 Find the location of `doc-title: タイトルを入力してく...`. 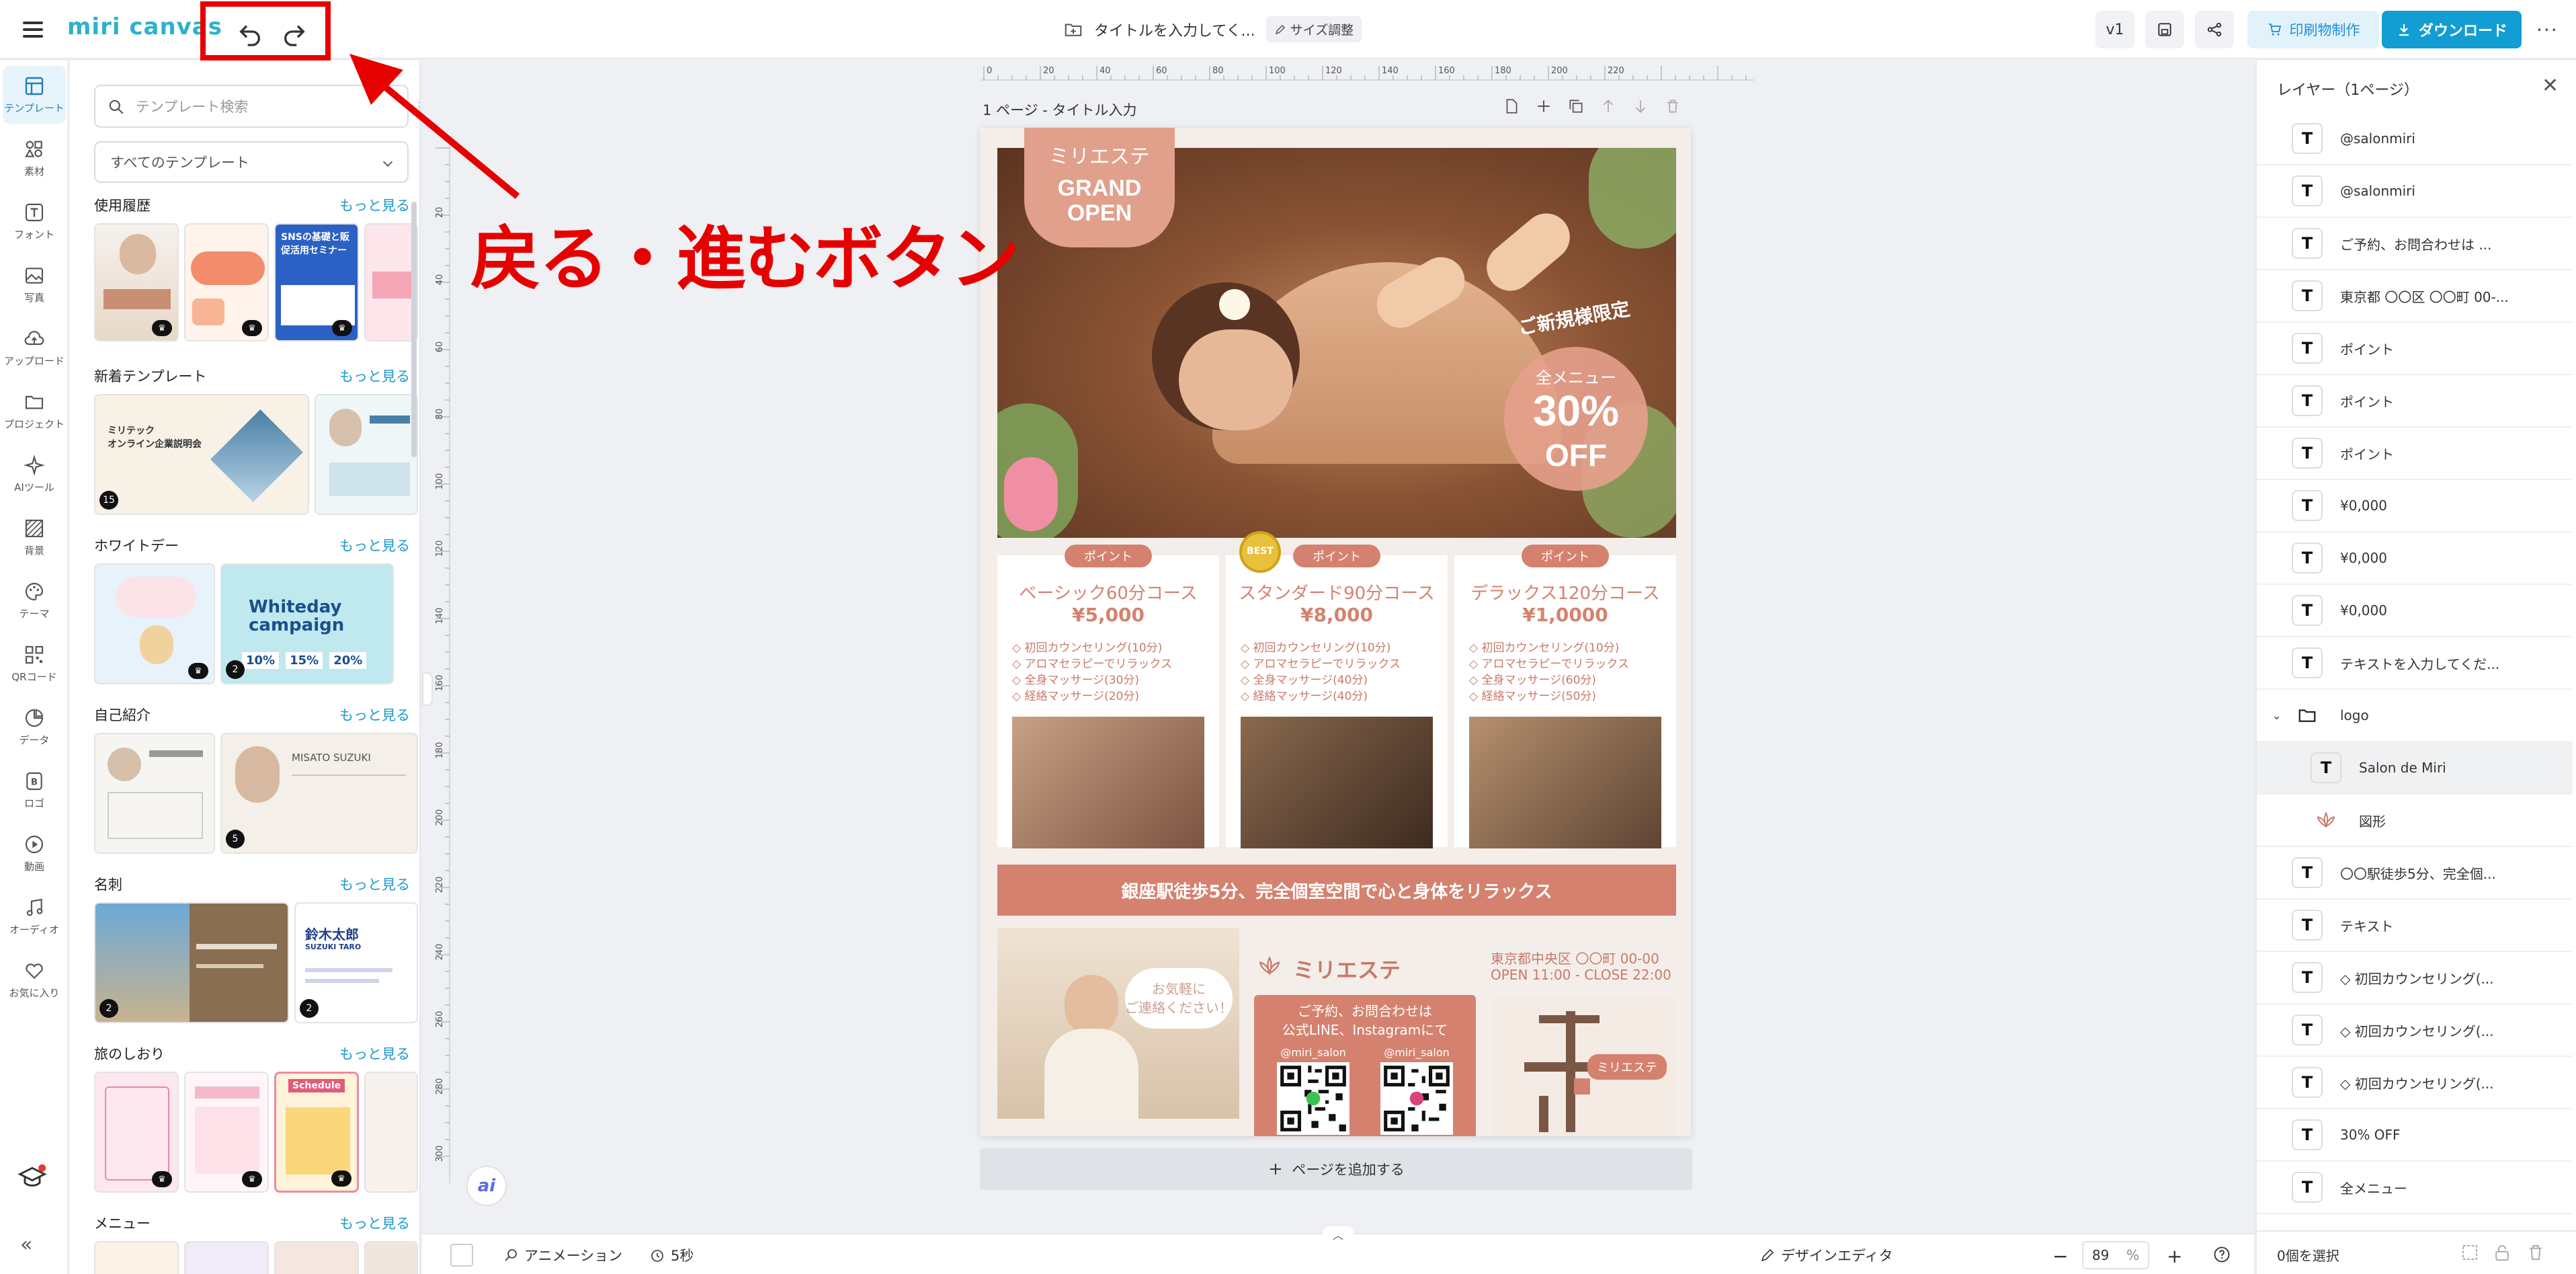

doc-title: タイトルを入力してく... is located at coordinates (1174, 29).